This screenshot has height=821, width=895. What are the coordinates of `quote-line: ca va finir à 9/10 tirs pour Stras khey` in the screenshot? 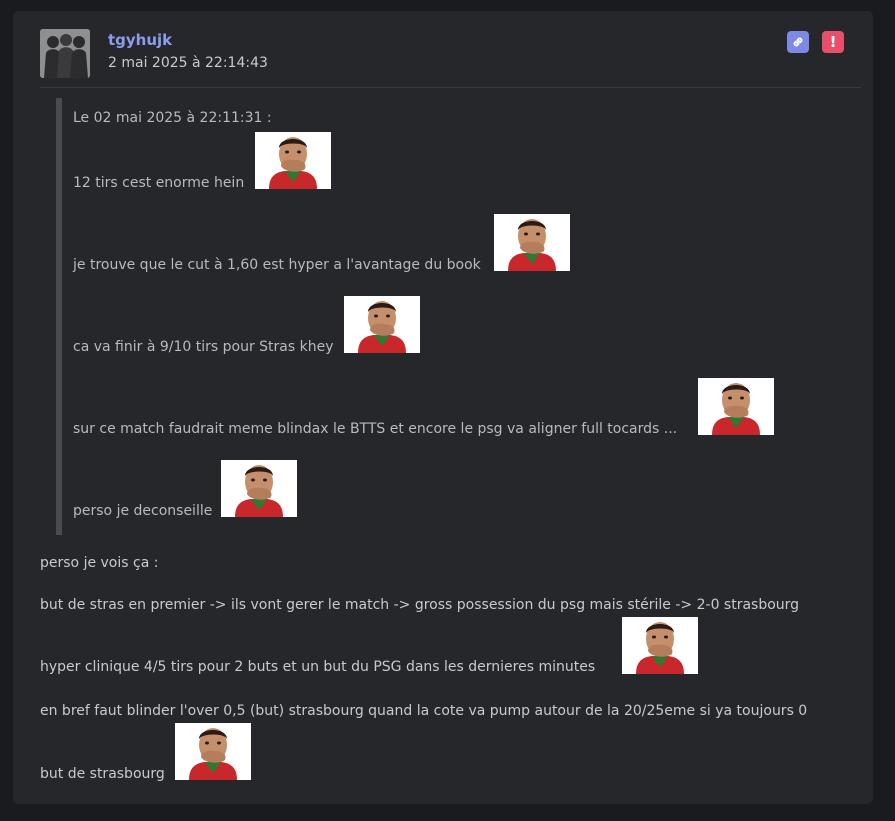 It's located at (203, 347).